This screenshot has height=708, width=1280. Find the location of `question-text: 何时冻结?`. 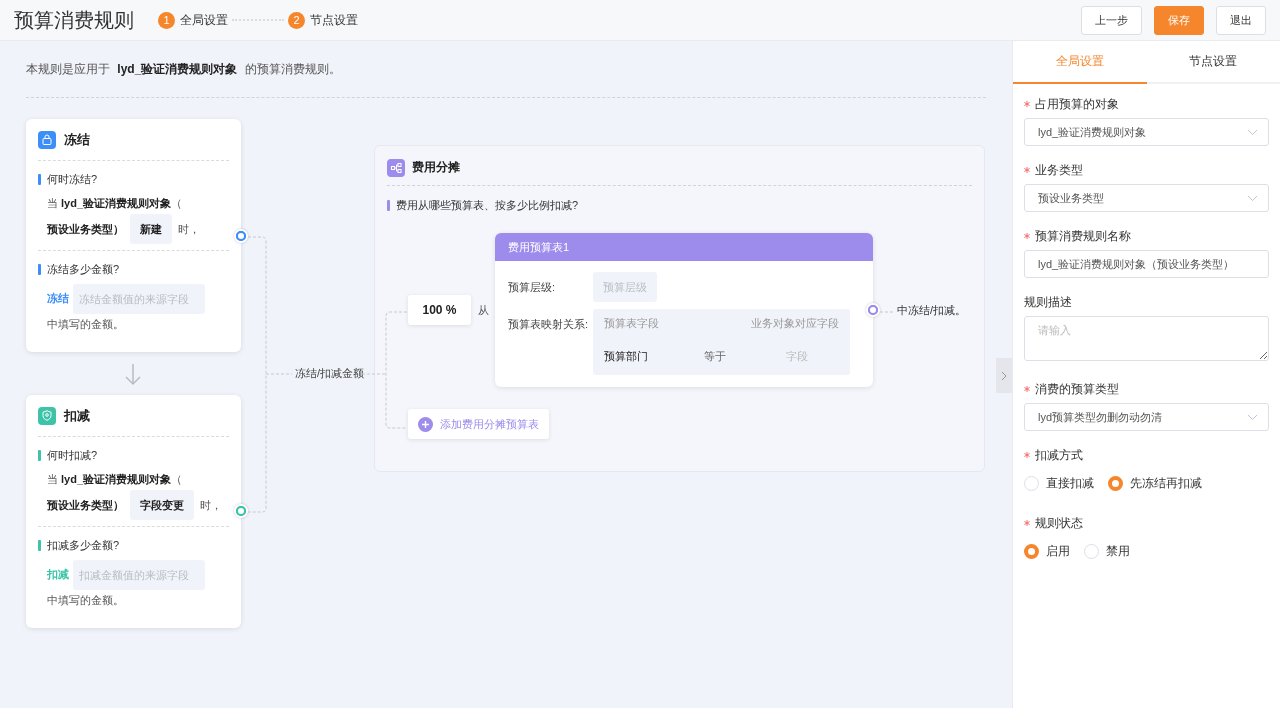

question-text: 何时冻结? is located at coordinates (72, 179).